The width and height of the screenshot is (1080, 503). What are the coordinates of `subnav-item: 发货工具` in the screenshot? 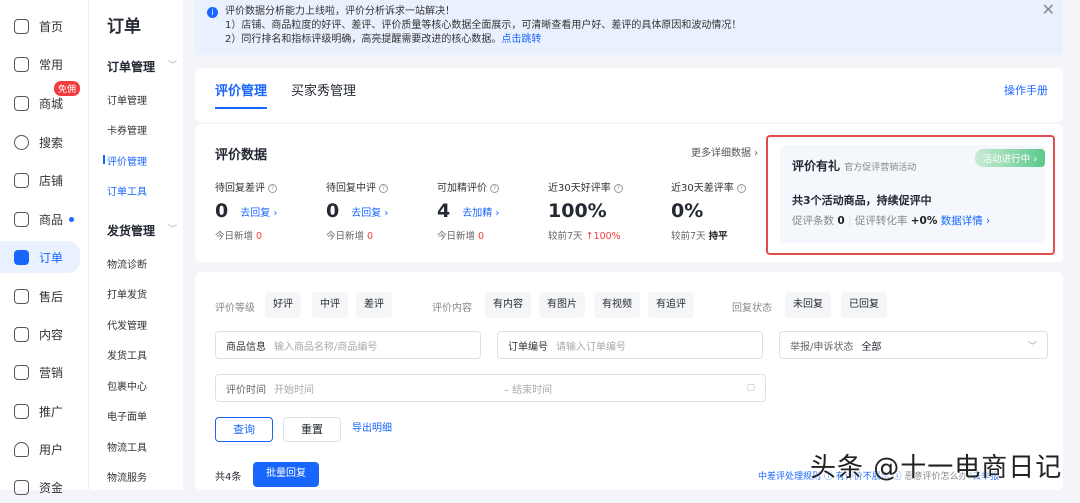 It's located at (127, 354).